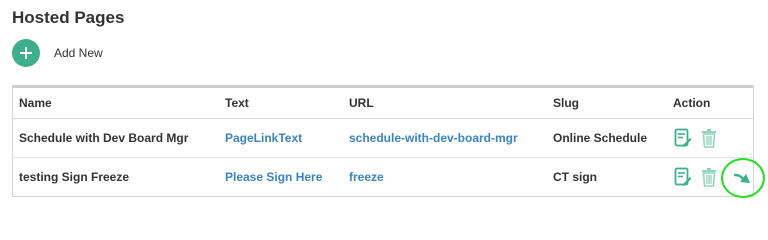  What do you see at coordinates (607, 103) in the screenshot?
I see `column-header-slug: Slug` at bounding box center [607, 103].